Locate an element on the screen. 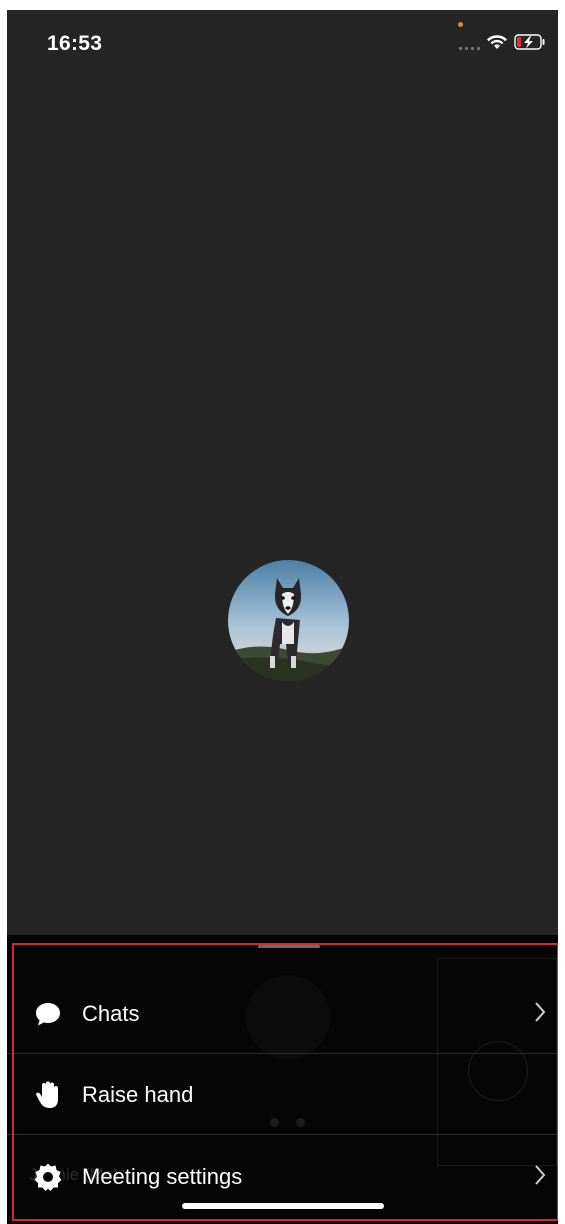  status-icons is located at coordinates (502, 42).